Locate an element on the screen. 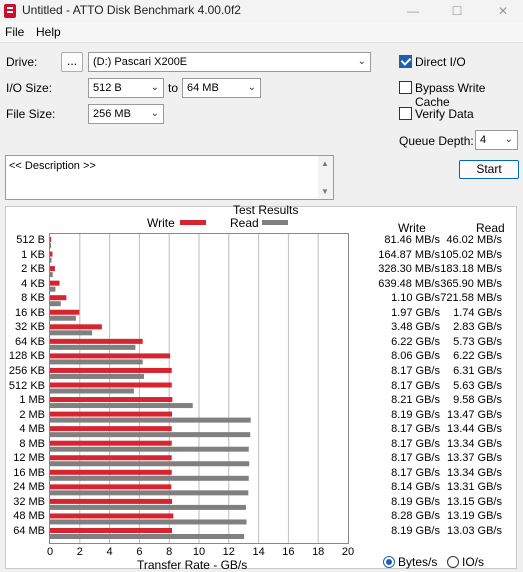  x-tick-label: 14 is located at coordinates (258, 552).